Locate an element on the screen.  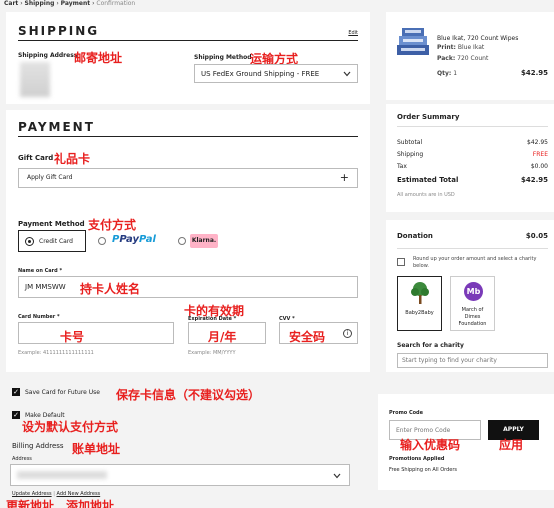
product-pack: Pack: 720 Count is located at coordinates (462, 58).